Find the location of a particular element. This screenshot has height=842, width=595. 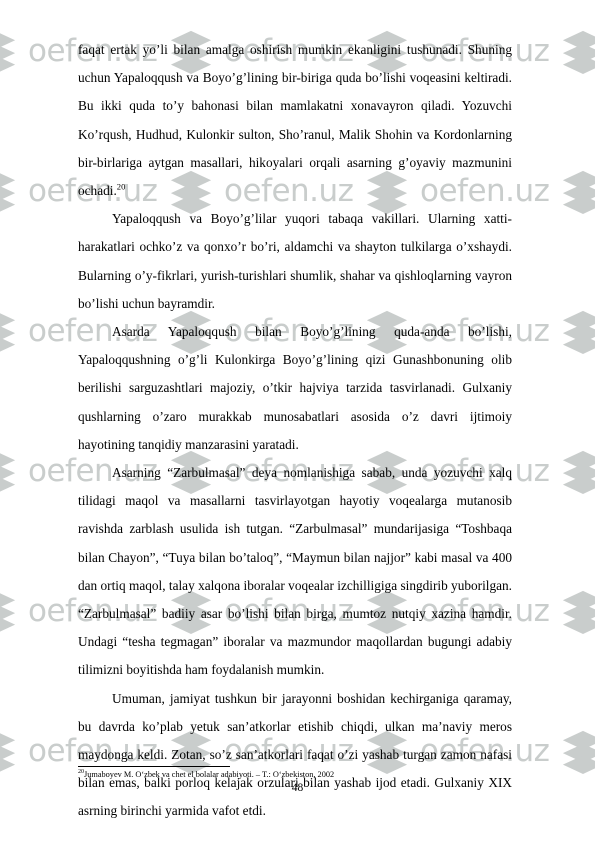

footnote-separator-rule is located at coordinates (154, 766).